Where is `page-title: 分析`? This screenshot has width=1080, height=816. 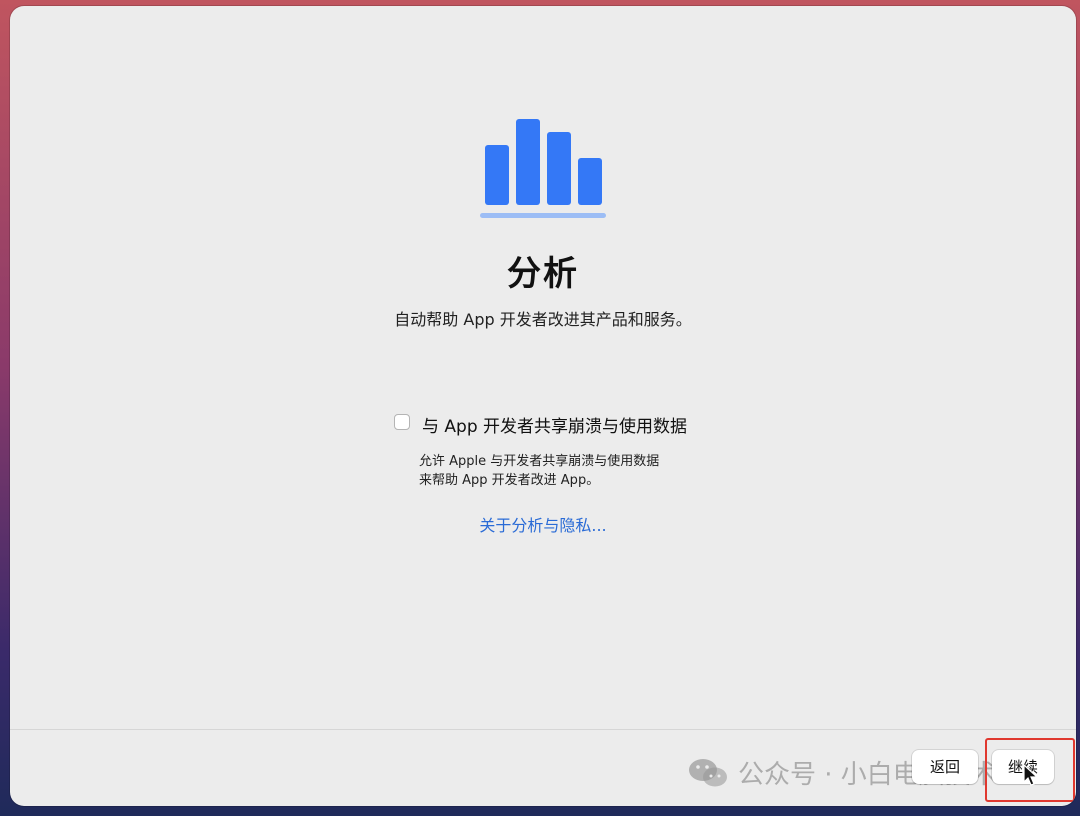 page-title: 分析 is located at coordinates (543, 274).